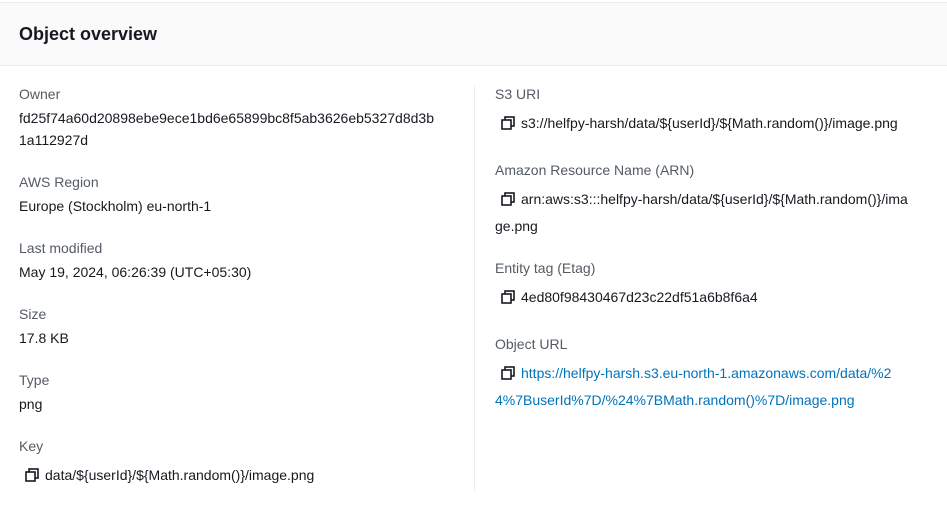  I want to click on size-value: 17.8 KB, so click(44, 338).